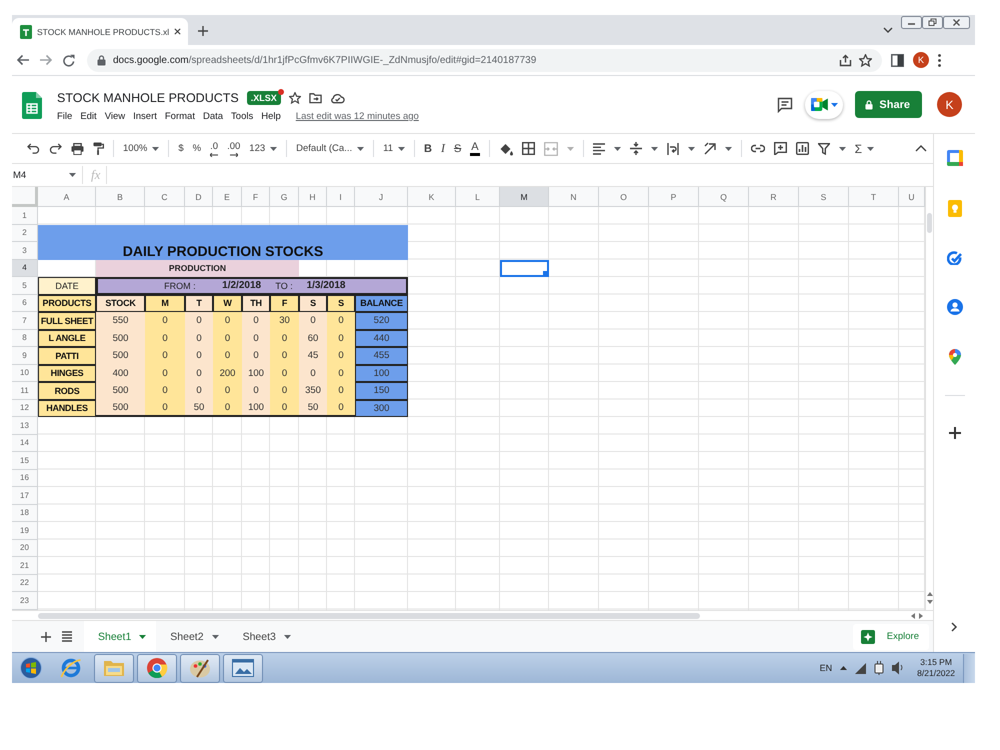  I want to click on picture-window-icon, so click(243, 668).